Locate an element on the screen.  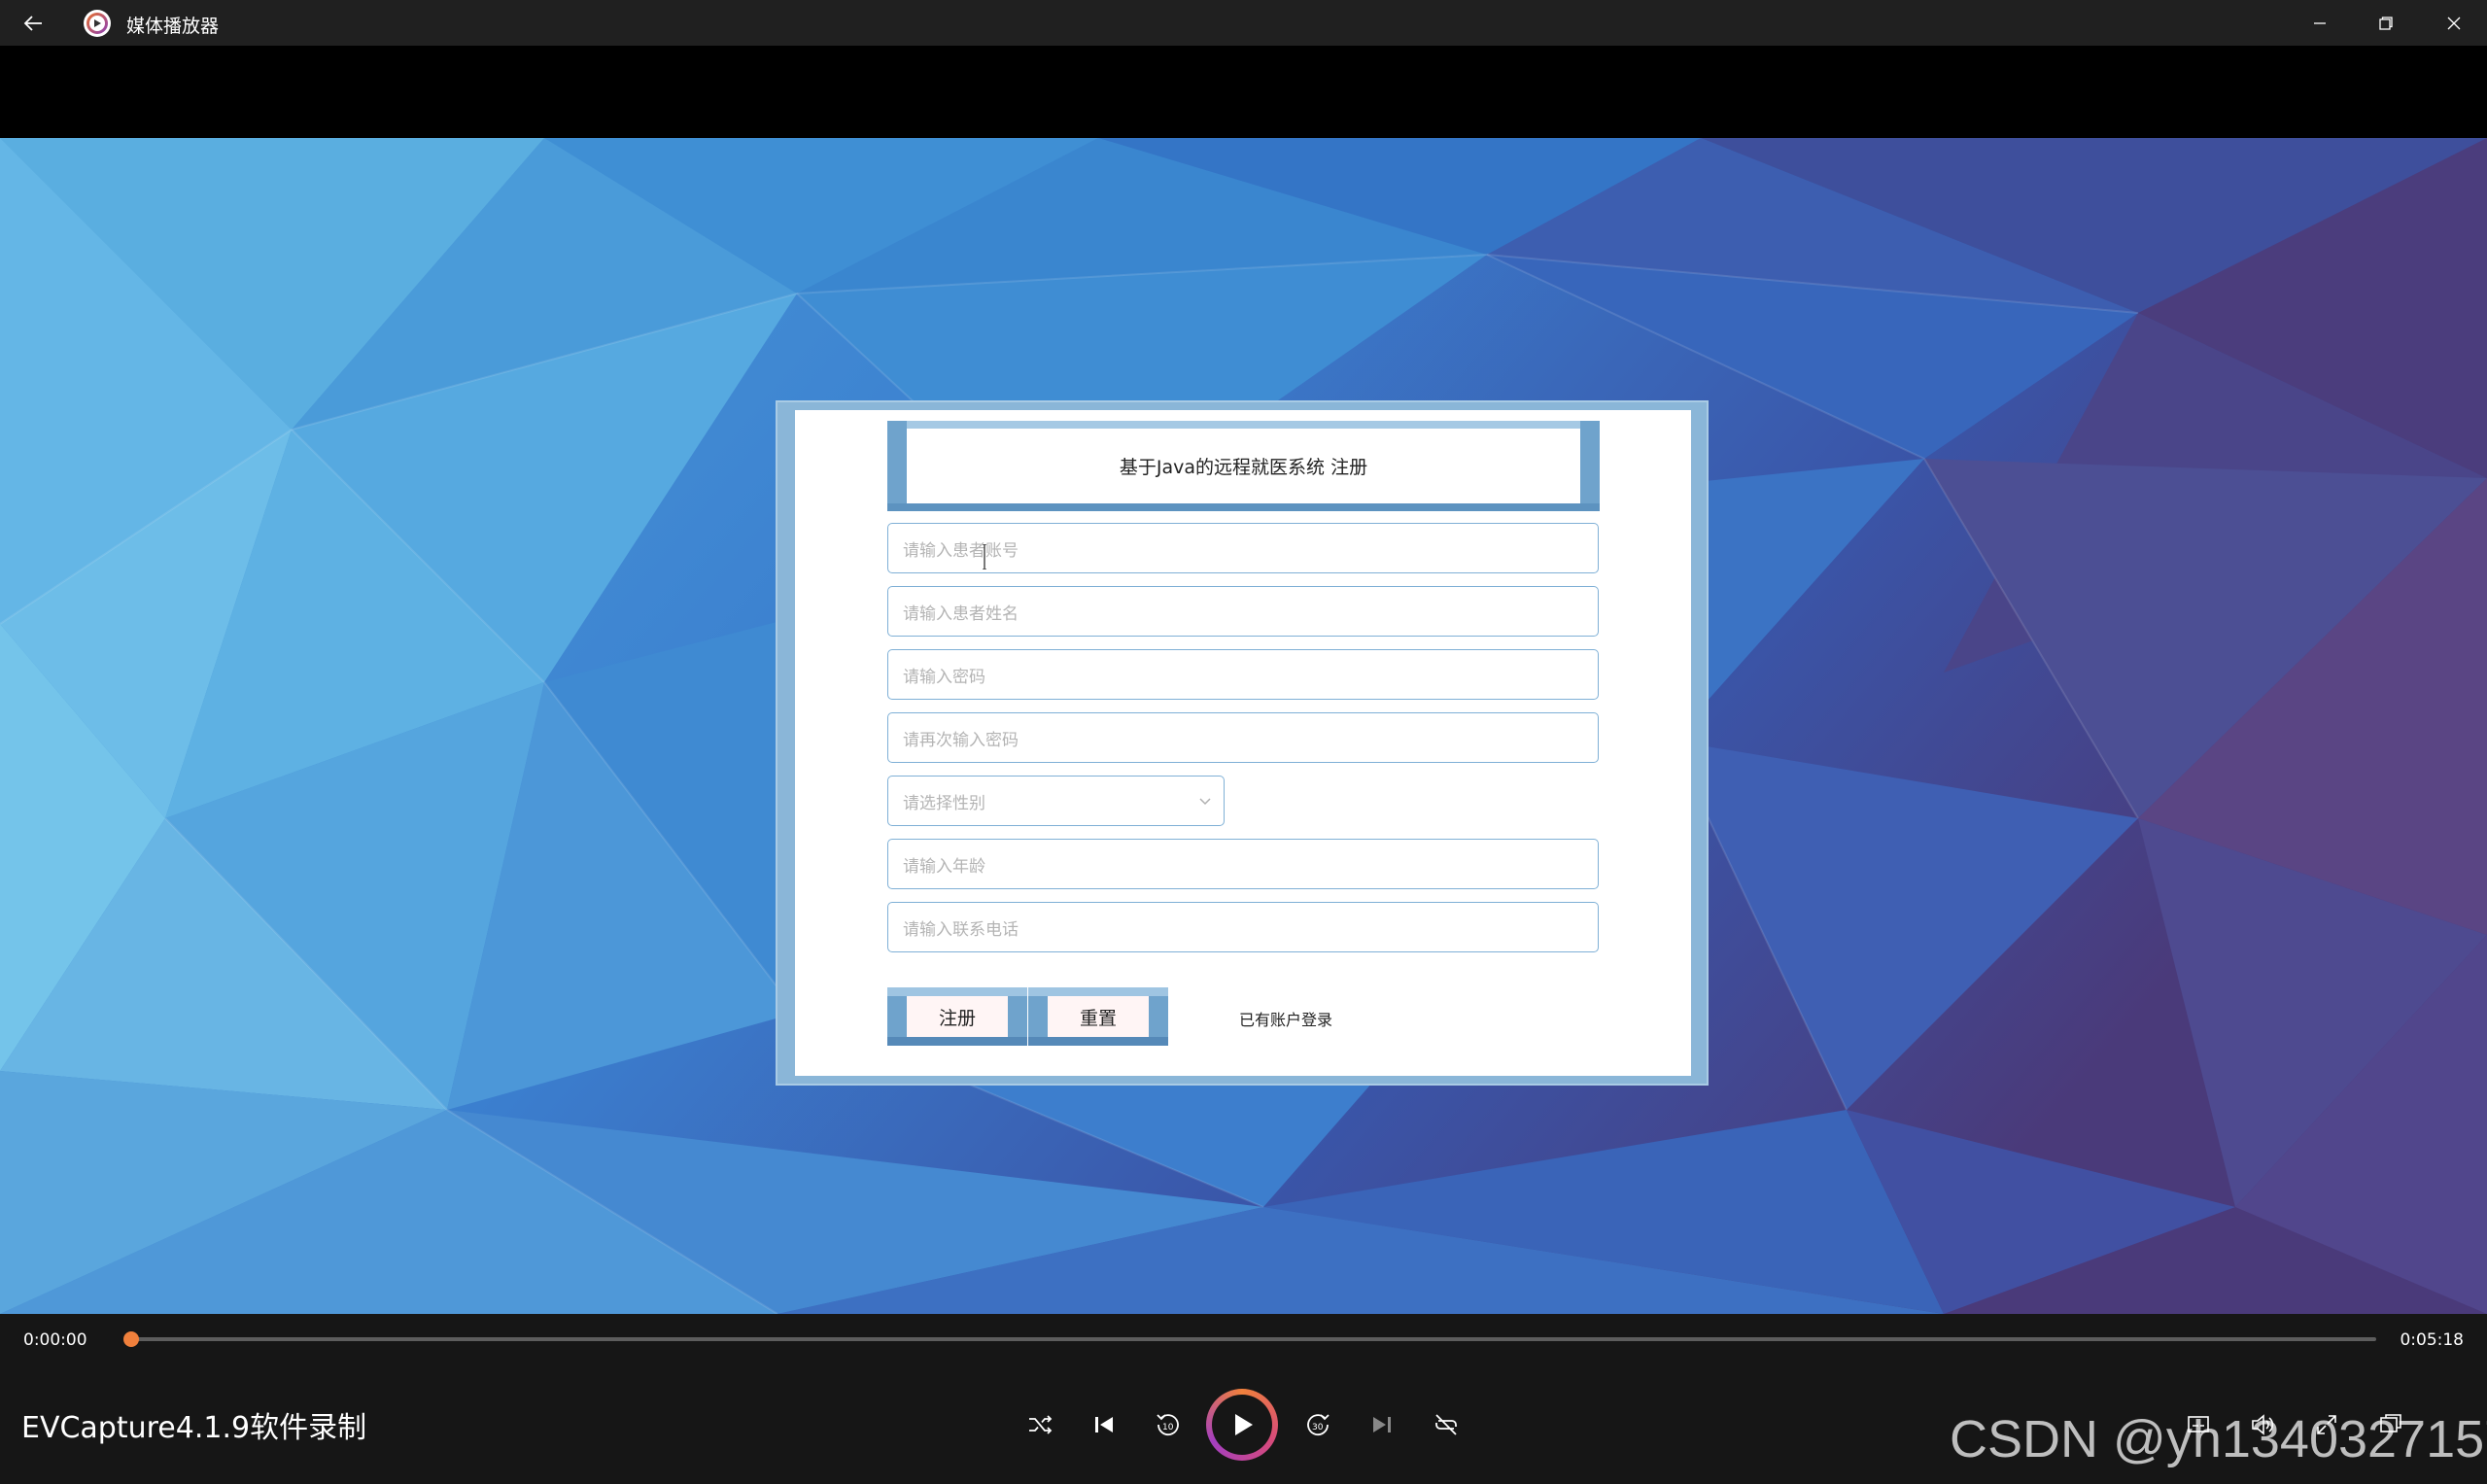
svg-text: 10 is located at coordinates (1168, 1427).